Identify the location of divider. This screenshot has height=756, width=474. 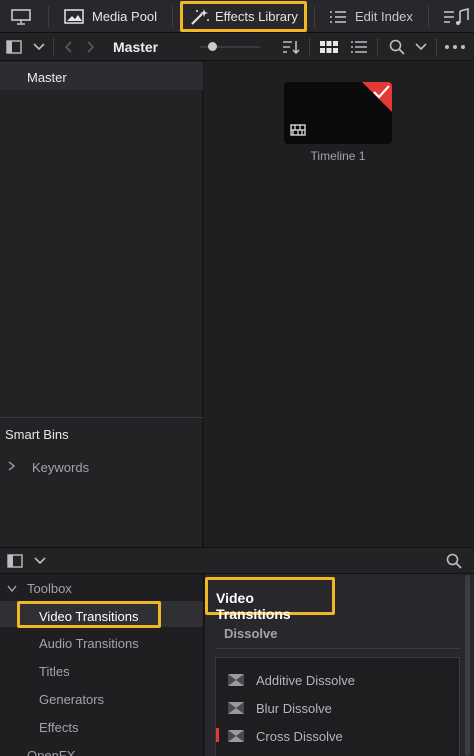
(101, 417).